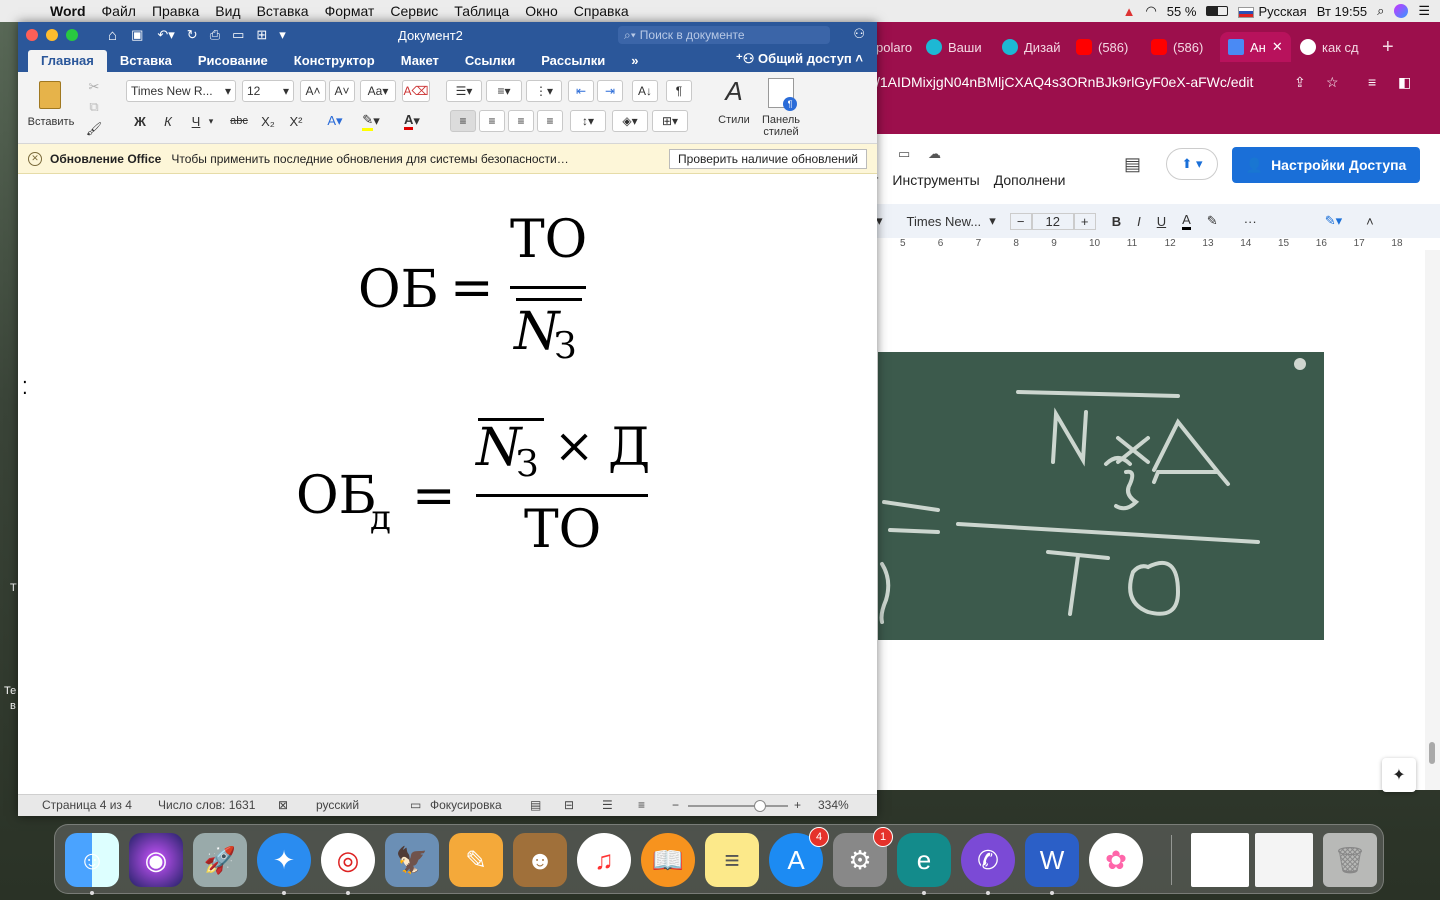 This screenshot has width=1440, height=900. I want to click on clock: Вт 19:55, so click(1342, 11).